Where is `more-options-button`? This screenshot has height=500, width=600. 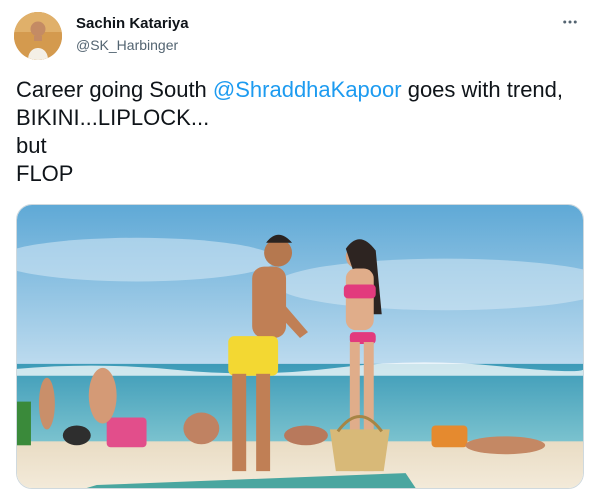
more-options-button is located at coordinates (570, 22).